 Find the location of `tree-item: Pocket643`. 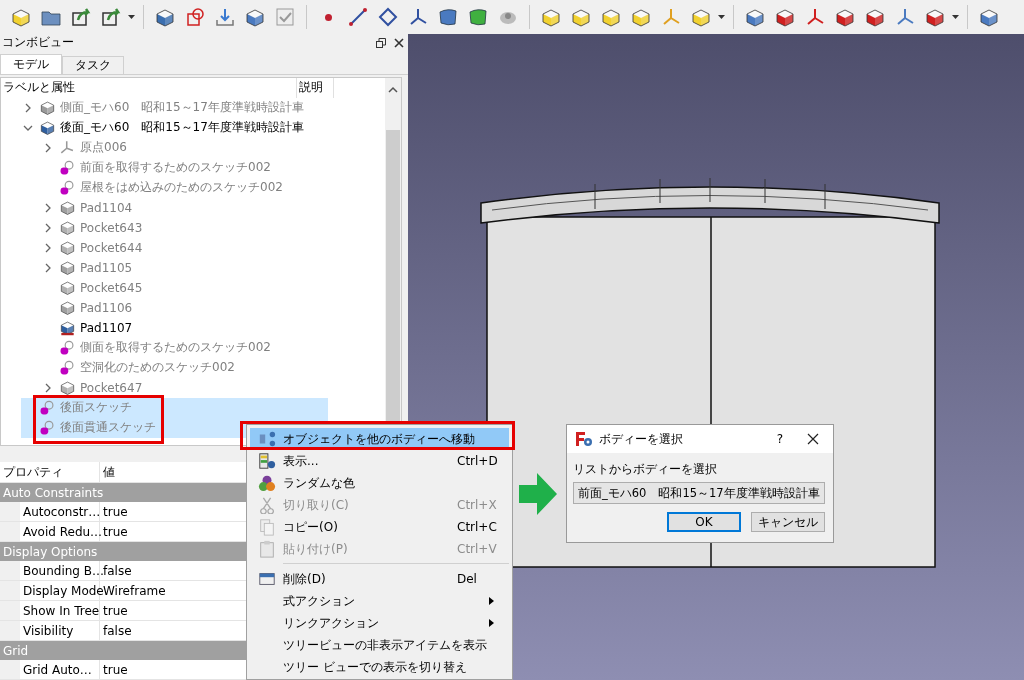

tree-item: Pocket643 is located at coordinates (184, 227).